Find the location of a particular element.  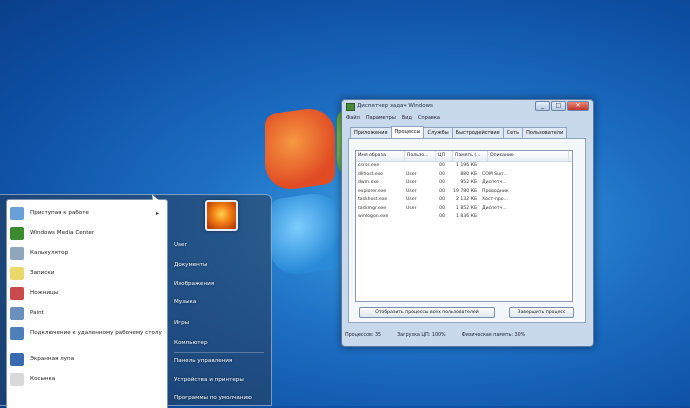

menu-view: Вид is located at coordinates (407, 118).